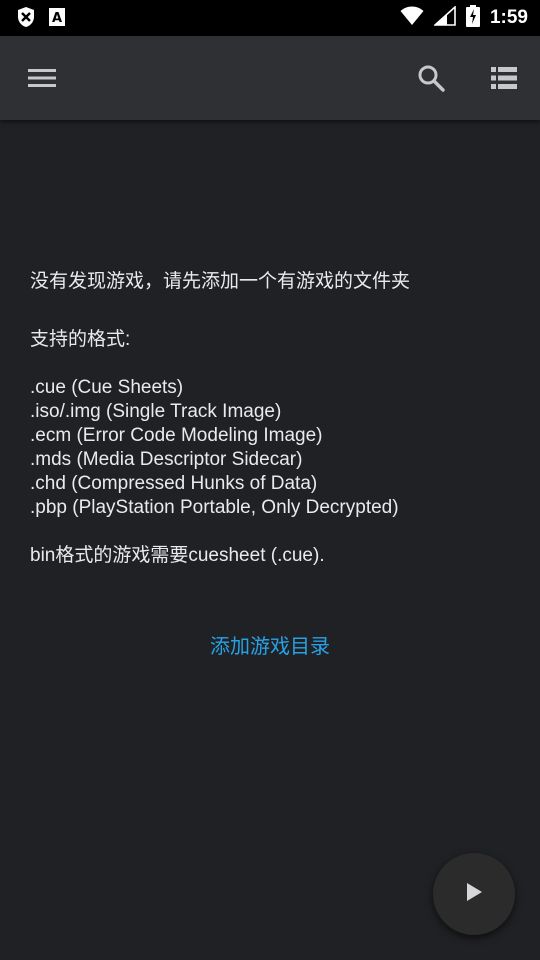 The image size is (540, 960). I want to click on status-bar: A 1:59, so click(270, 18).